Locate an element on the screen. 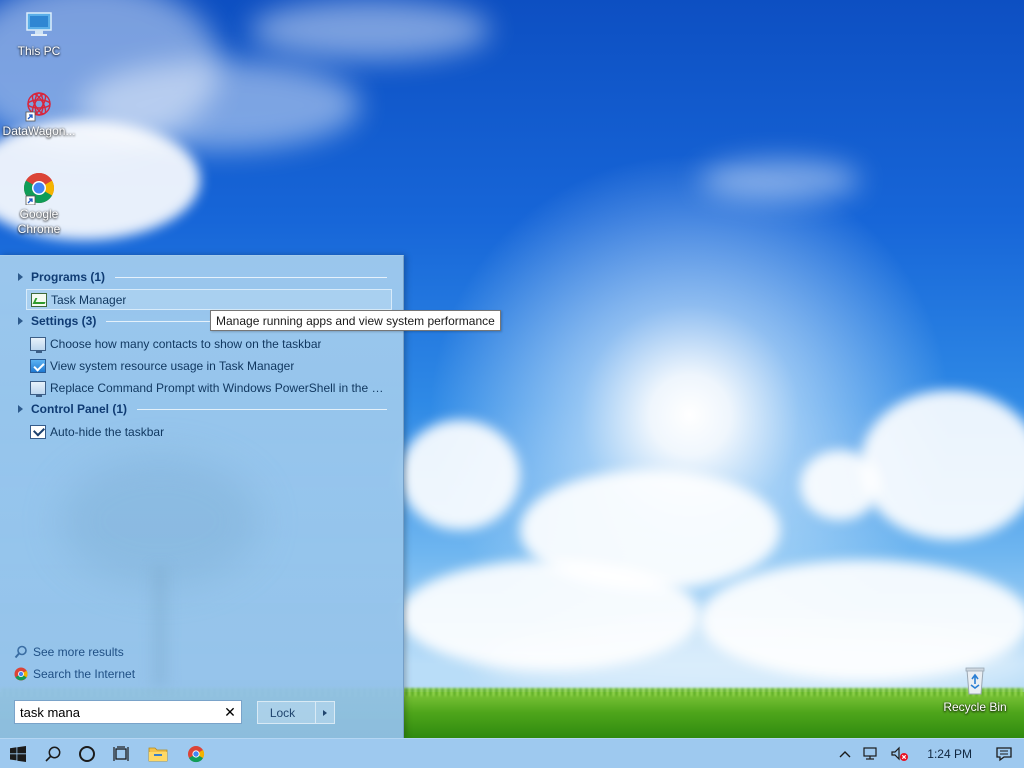 This screenshot has height=768, width=1024. group-header-label: Control Panel (1) is located at coordinates (79, 409).